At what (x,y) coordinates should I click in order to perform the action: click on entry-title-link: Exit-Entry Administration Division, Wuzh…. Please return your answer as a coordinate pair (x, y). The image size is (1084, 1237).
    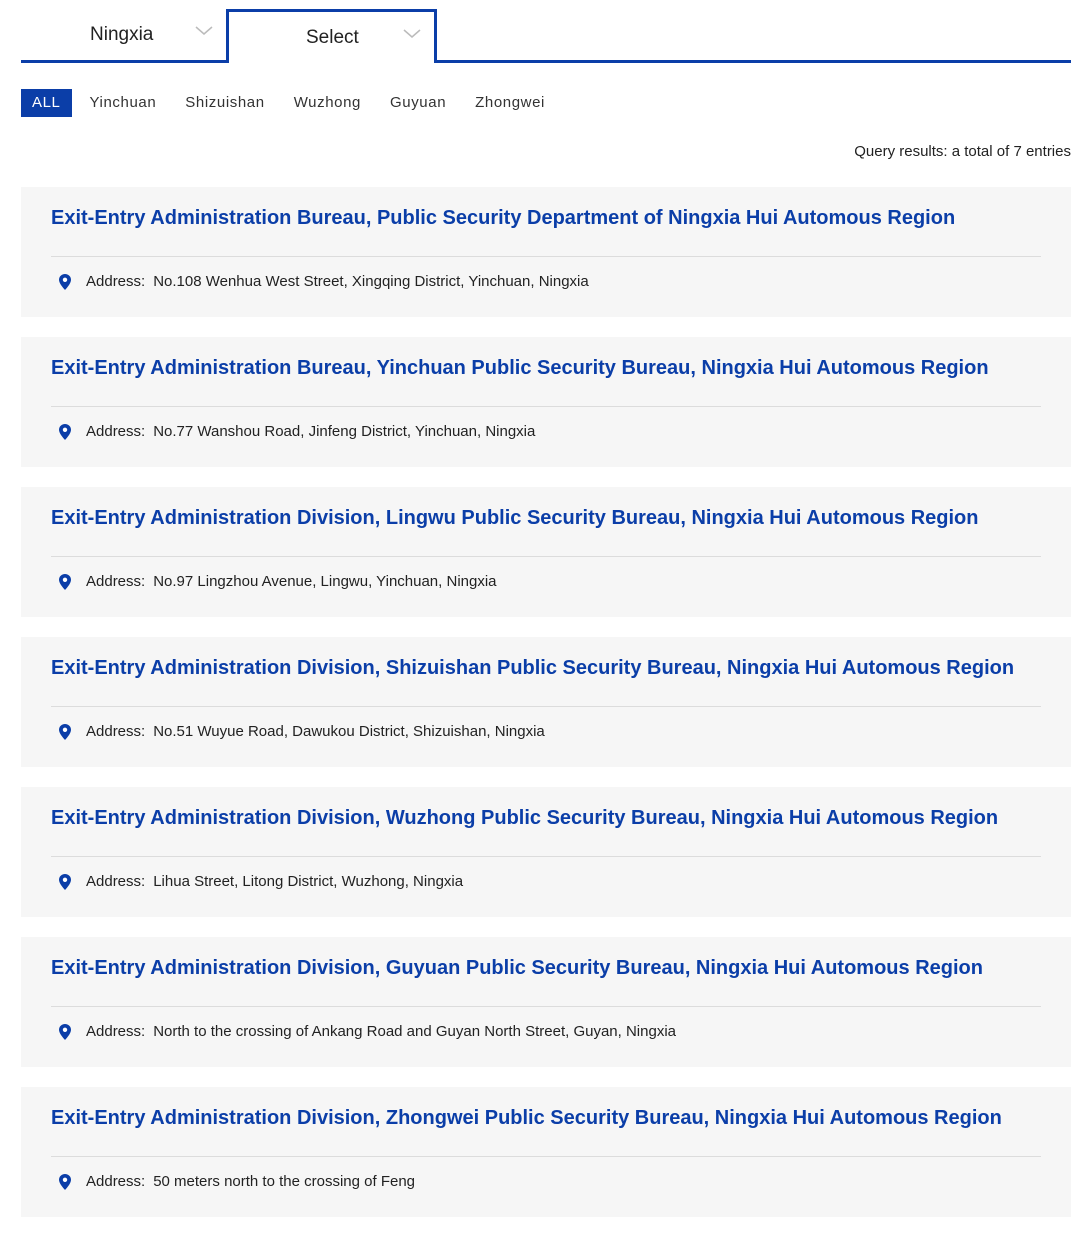
    Looking at the image, I should click on (524, 818).